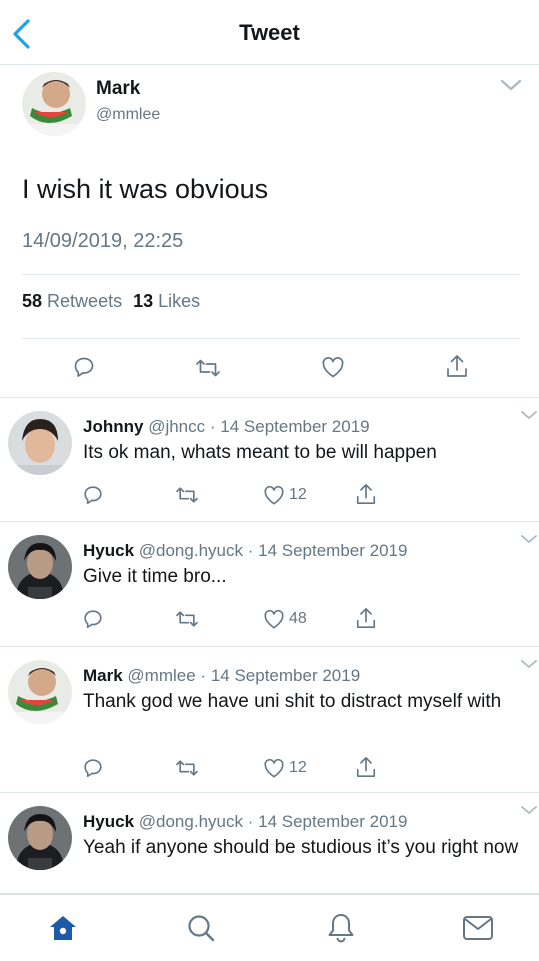  What do you see at coordinates (145, 189) in the screenshot?
I see `tweet-text: I wish it was obvious` at bounding box center [145, 189].